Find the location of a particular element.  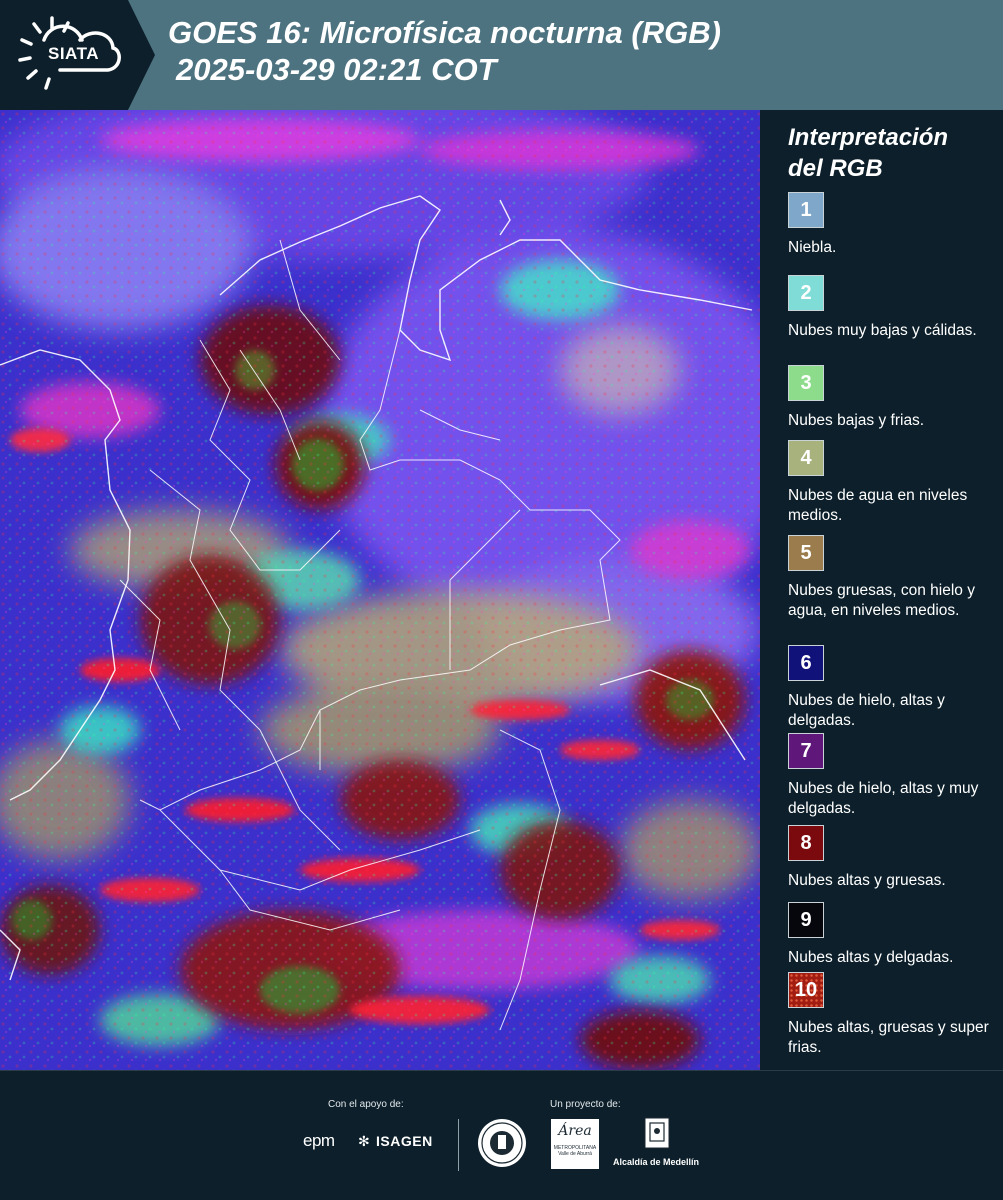

legend-item: 6 Nubes de hielo, altas y delgadas. is located at coordinates (893, 688).